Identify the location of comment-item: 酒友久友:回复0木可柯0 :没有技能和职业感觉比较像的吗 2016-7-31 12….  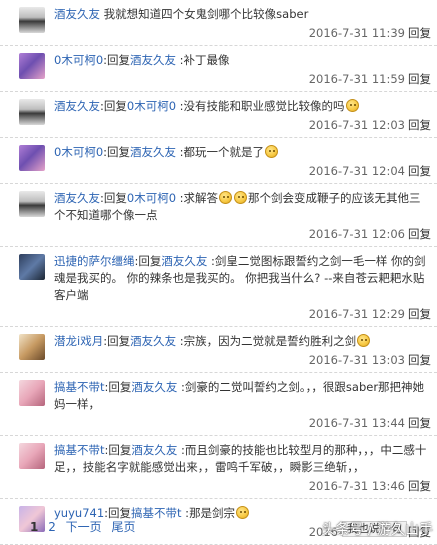
(218, 115).